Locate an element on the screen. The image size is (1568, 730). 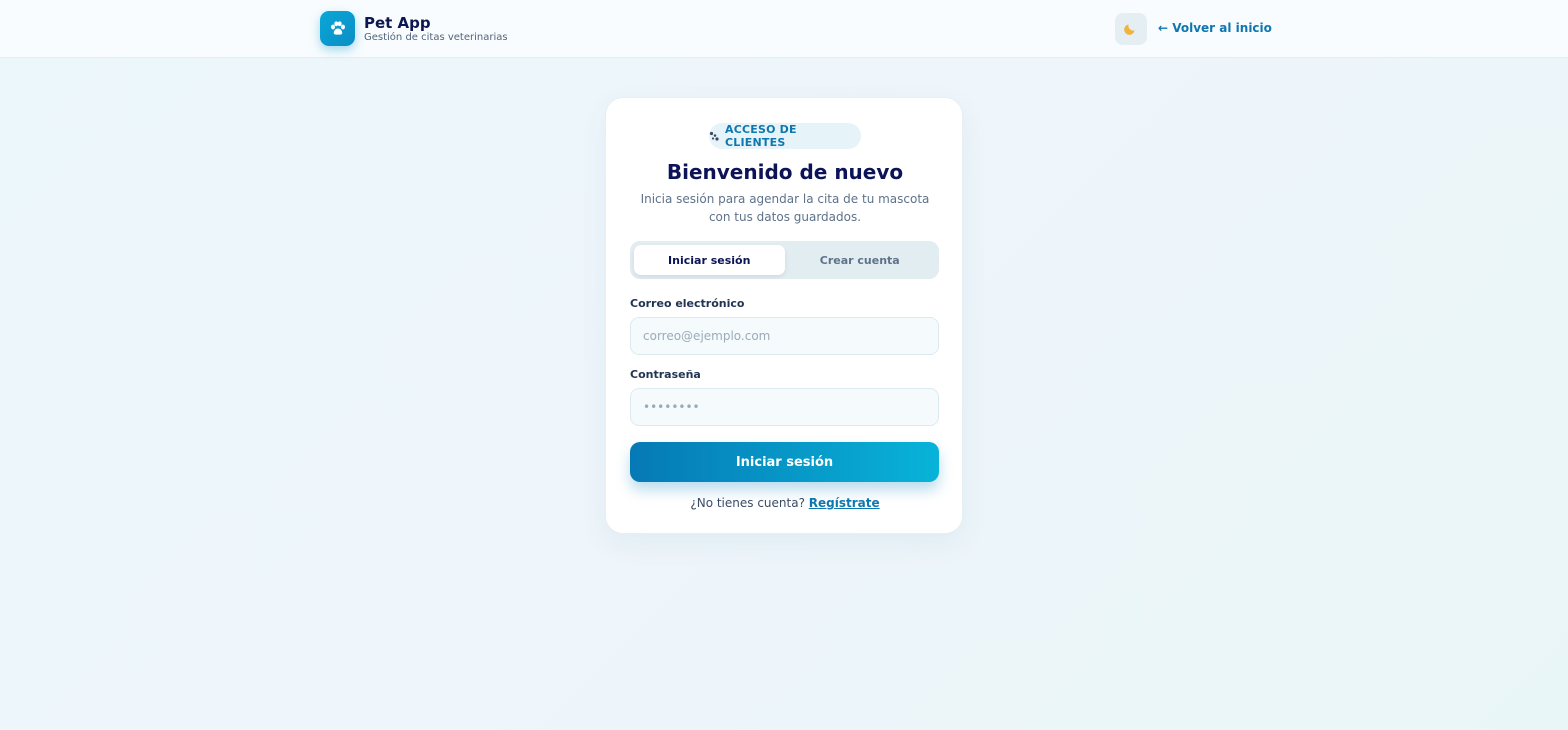
register-prompt: ¿No tienes cuenta? Regístrate is located at coordinates (785, 503).